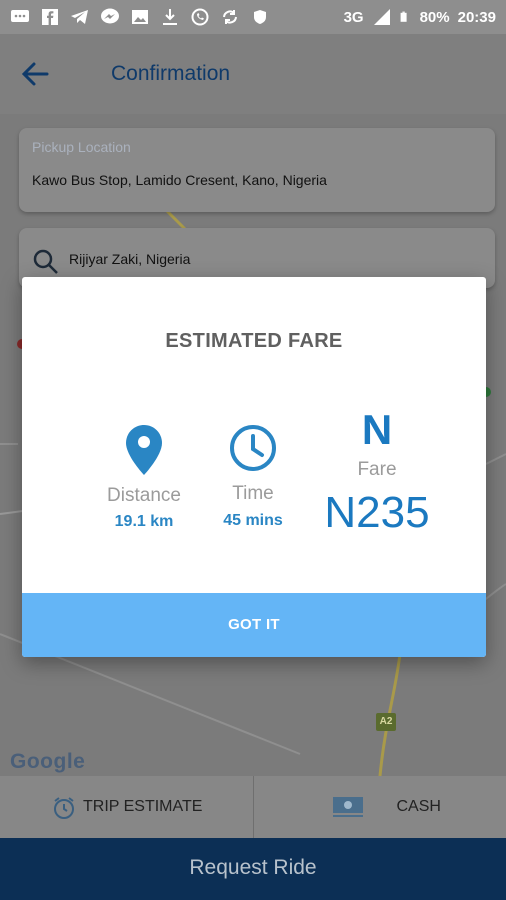  What do you see at coordinates (230, 17) in the screenshot?
I see `sync-icon` at bounding box center [230, 17].